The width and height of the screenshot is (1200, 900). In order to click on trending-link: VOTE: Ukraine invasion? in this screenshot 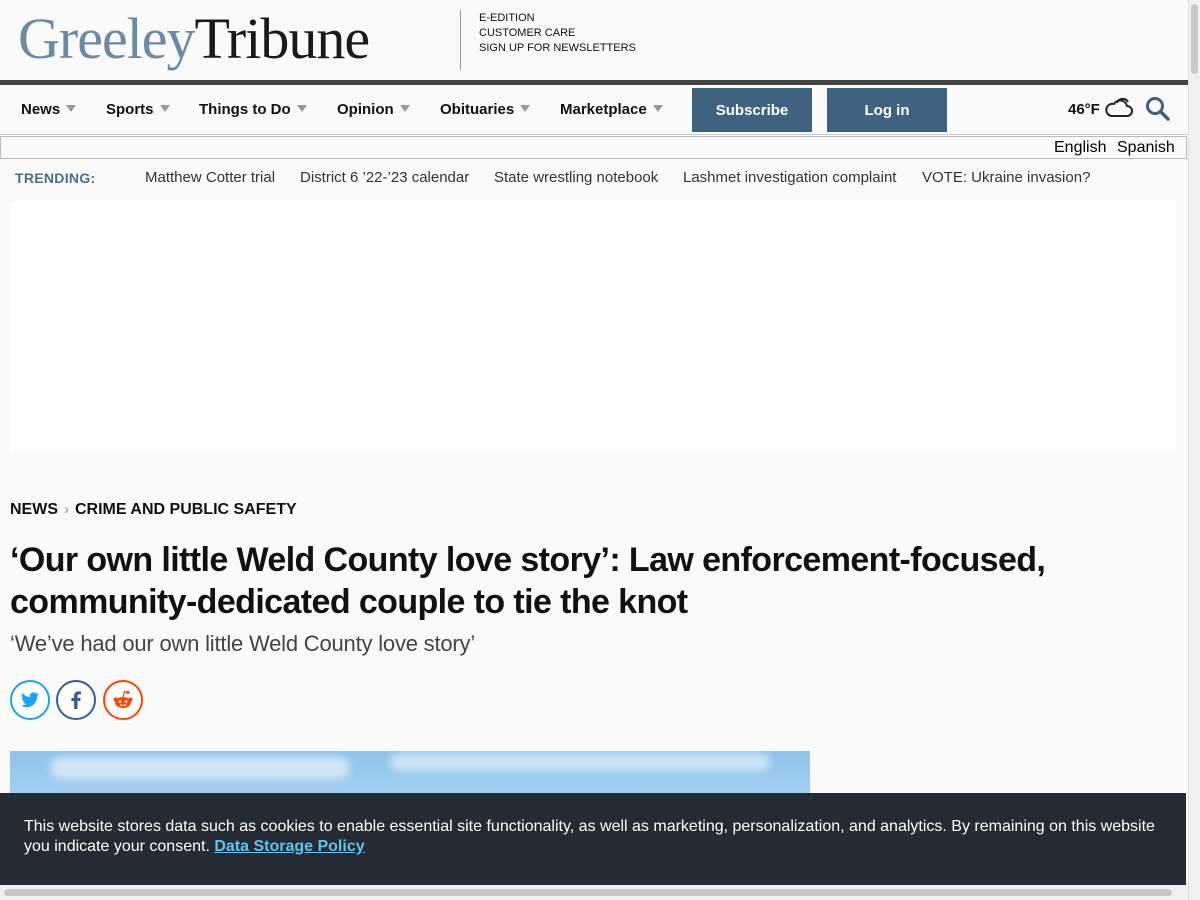, I will do `click(1006, 177)`.